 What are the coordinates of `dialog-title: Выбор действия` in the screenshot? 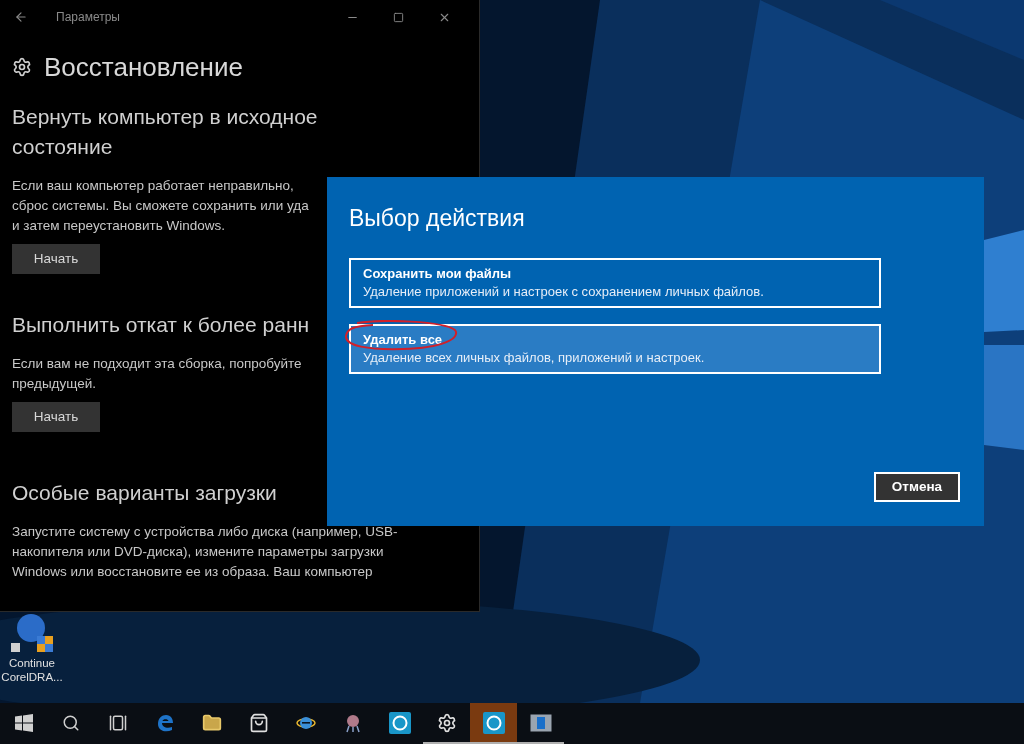 It's located at (437, 218).